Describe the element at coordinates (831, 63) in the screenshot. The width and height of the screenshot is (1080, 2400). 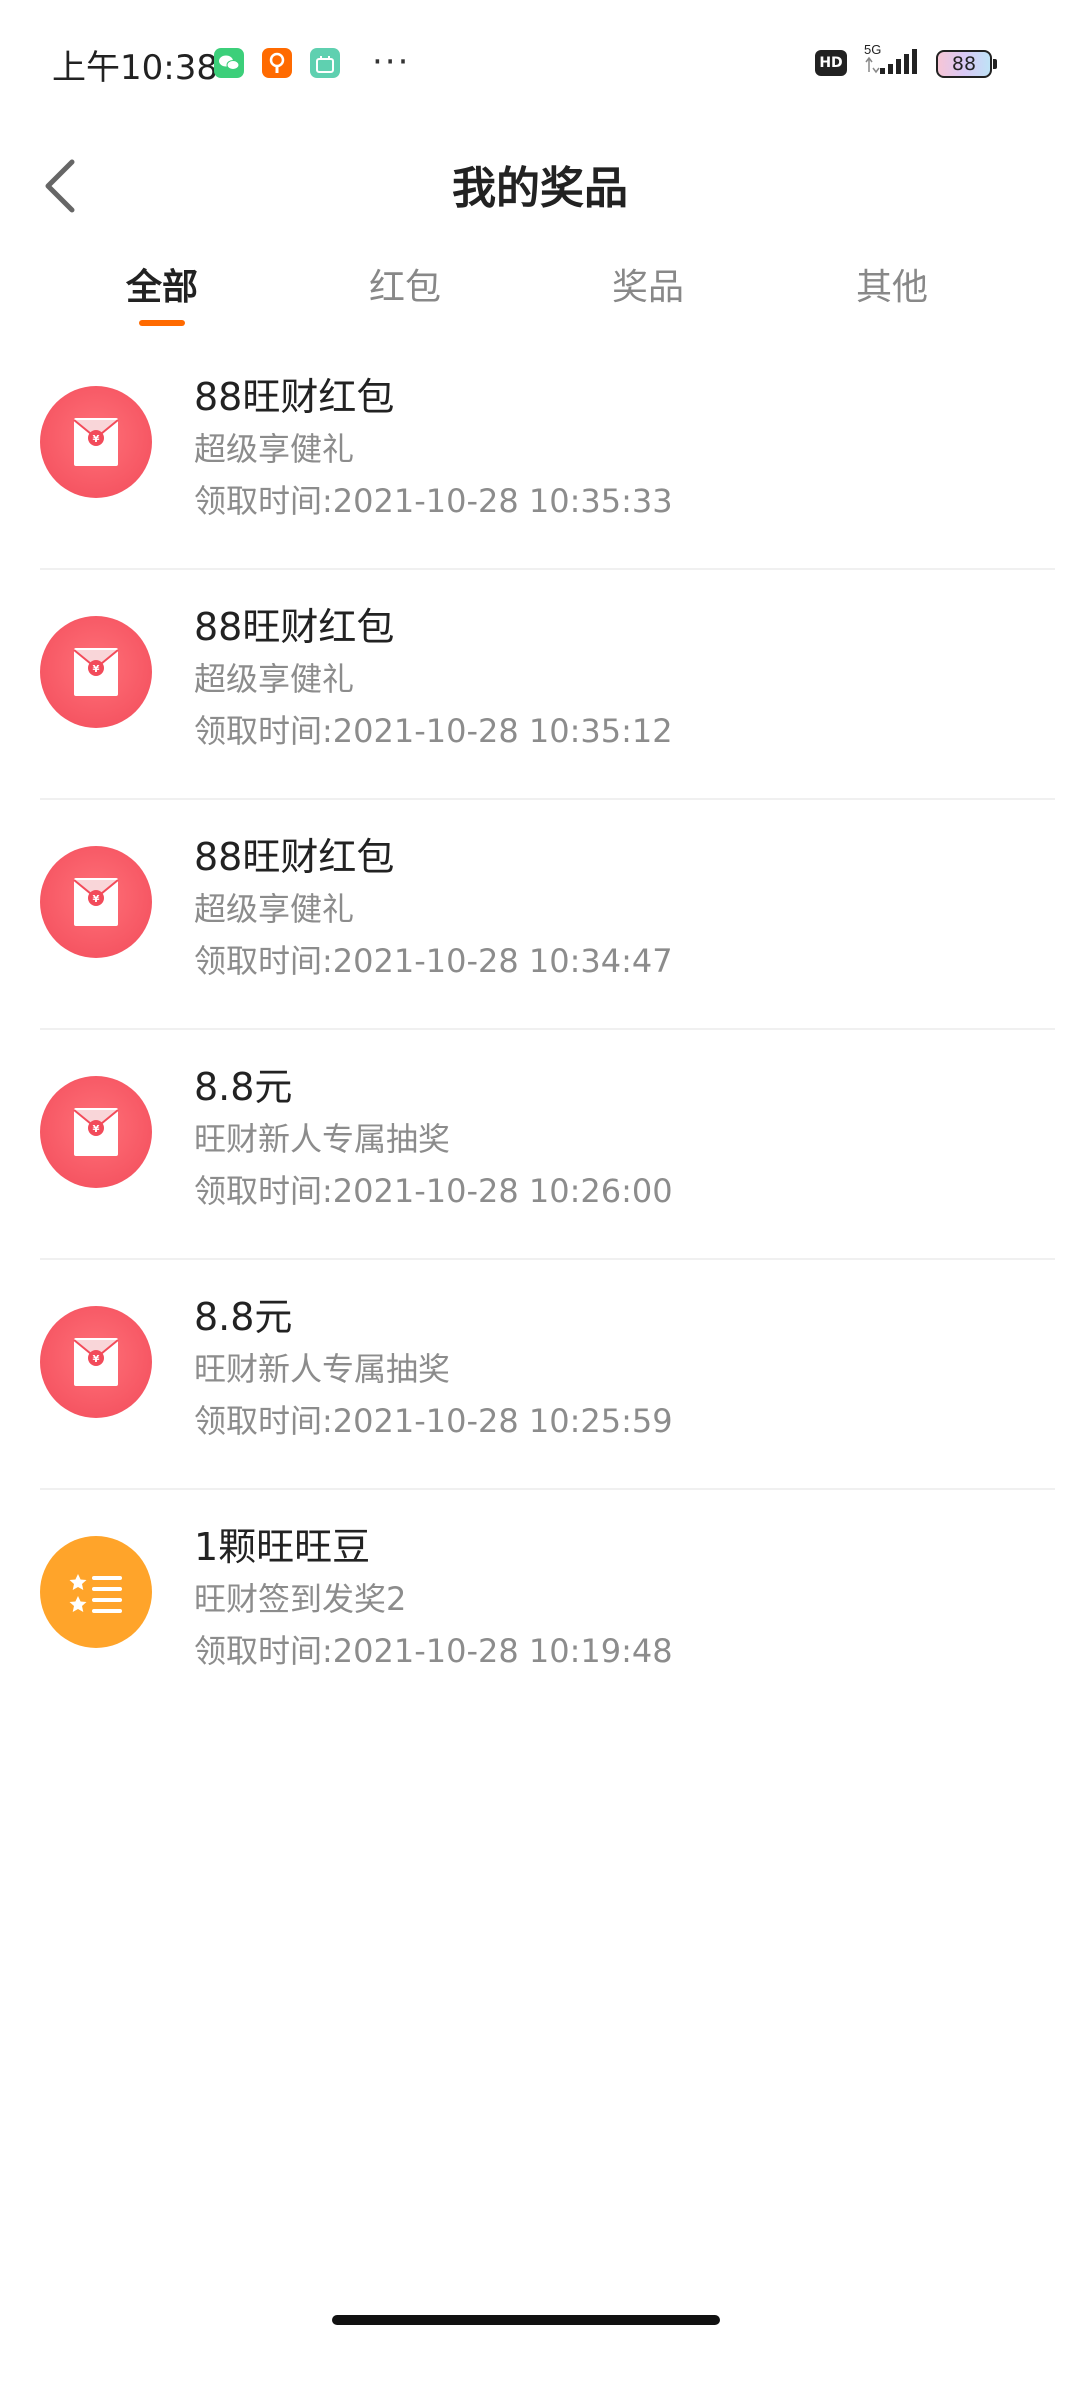
I see `hd-badge: HD` at that location.